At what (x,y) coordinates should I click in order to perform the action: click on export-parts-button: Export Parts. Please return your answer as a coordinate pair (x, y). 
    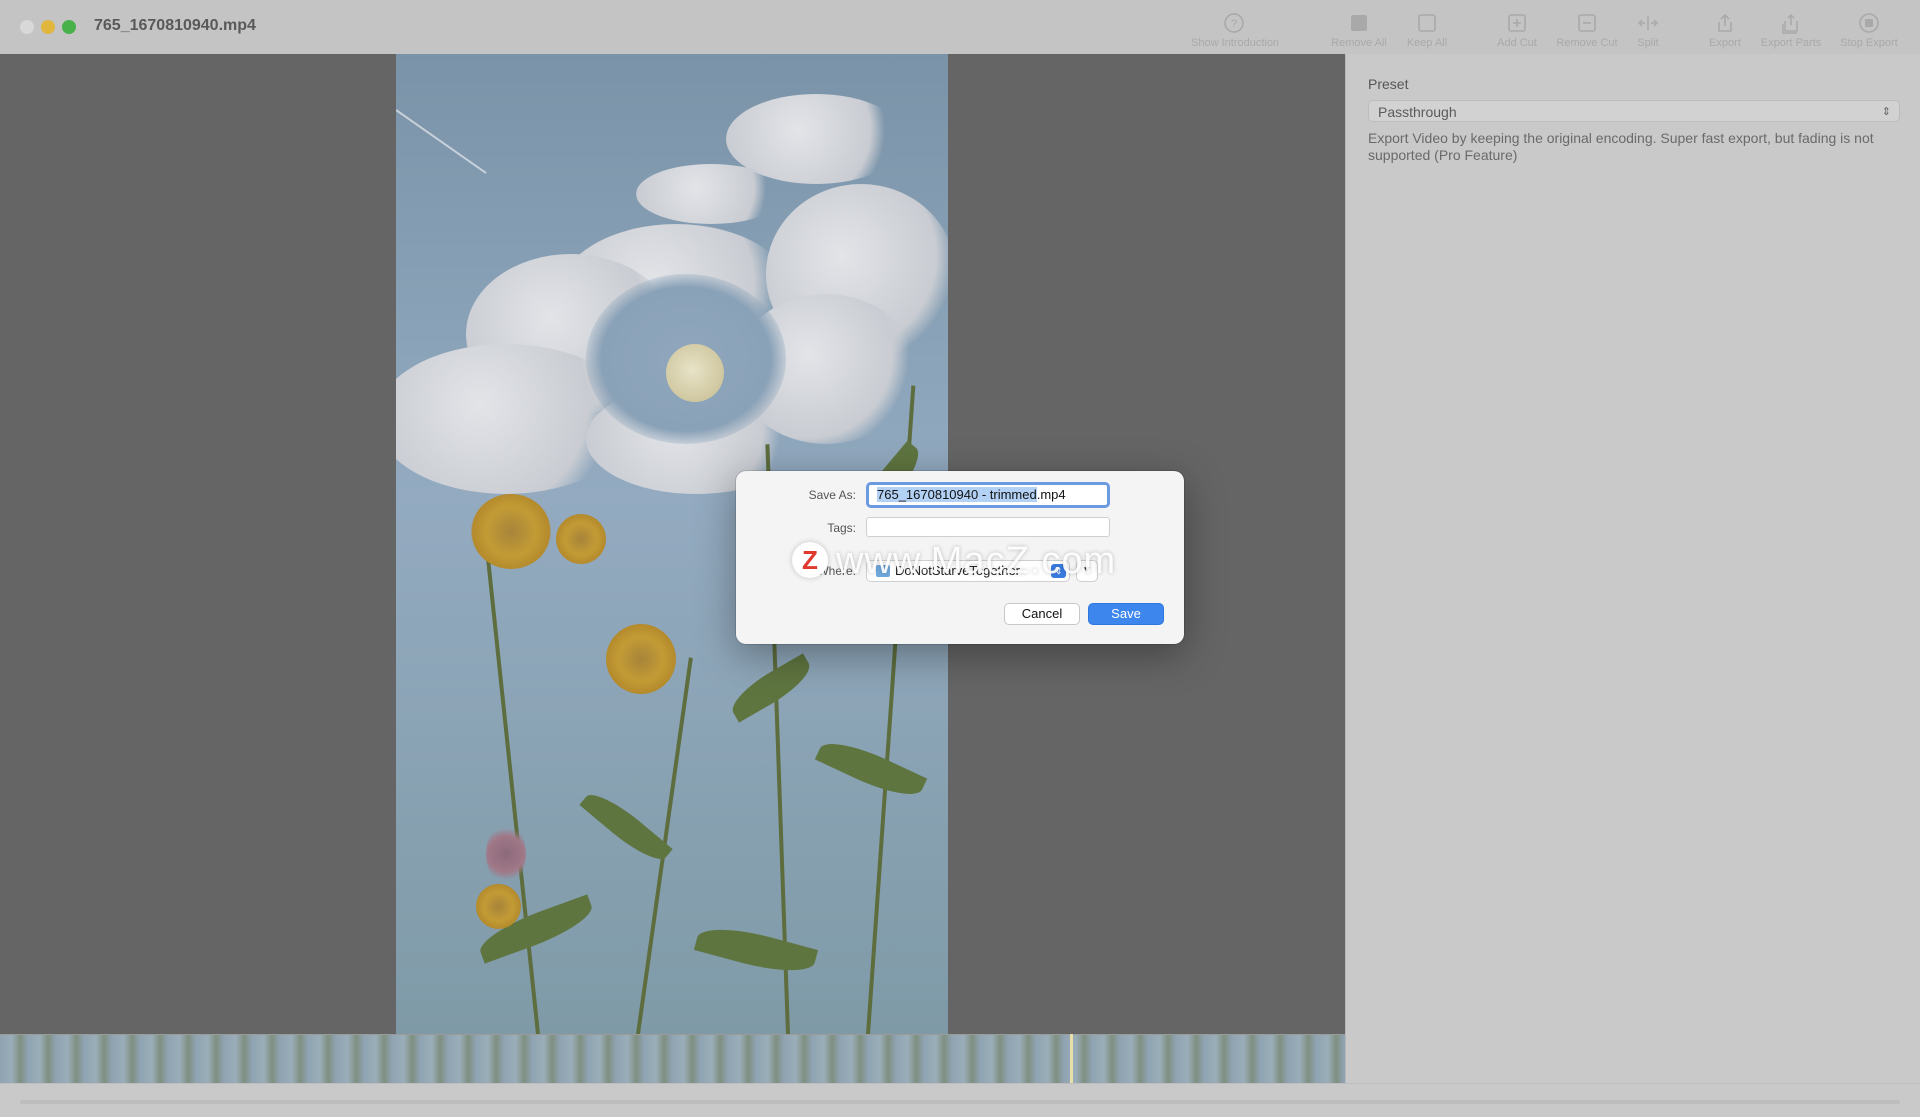
    Looking at the image, I should click on (1791, 30).